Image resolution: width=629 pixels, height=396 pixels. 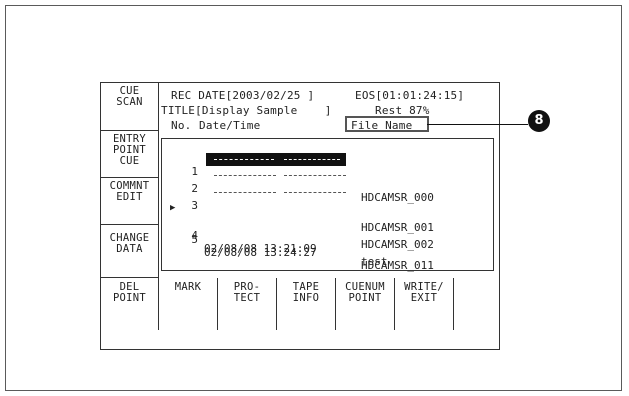 I want to click on eos-timecode: EOS[01:01:24:15], so click(x=410, y=95).